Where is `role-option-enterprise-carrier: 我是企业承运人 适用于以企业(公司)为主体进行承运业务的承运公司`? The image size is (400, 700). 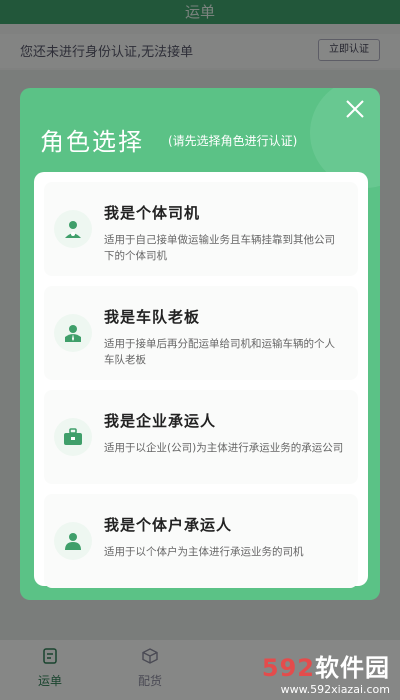
role-option-enterprise-carrier: 我是企业承运人 适用于以企业(公司)为主体进行承运业务的承运公司 is located at coordinates (201, 437).